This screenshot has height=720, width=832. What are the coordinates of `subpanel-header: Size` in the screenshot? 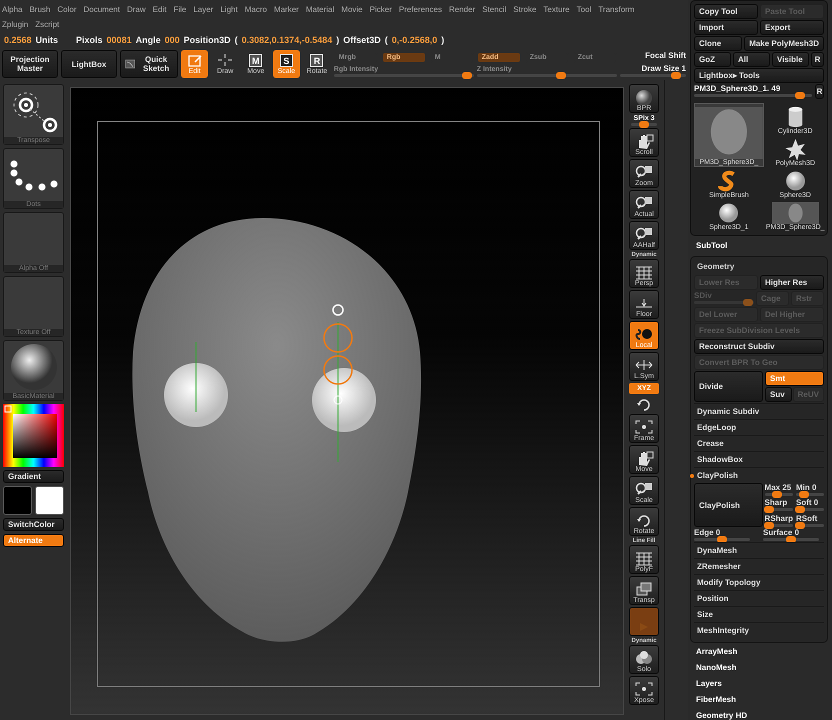 It's located at (759, 614).